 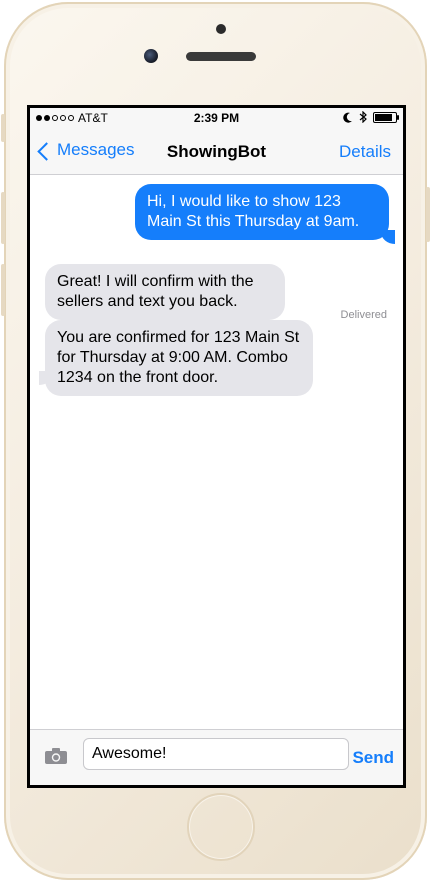 I want to click on front-camera, so click(x=151, y=56).